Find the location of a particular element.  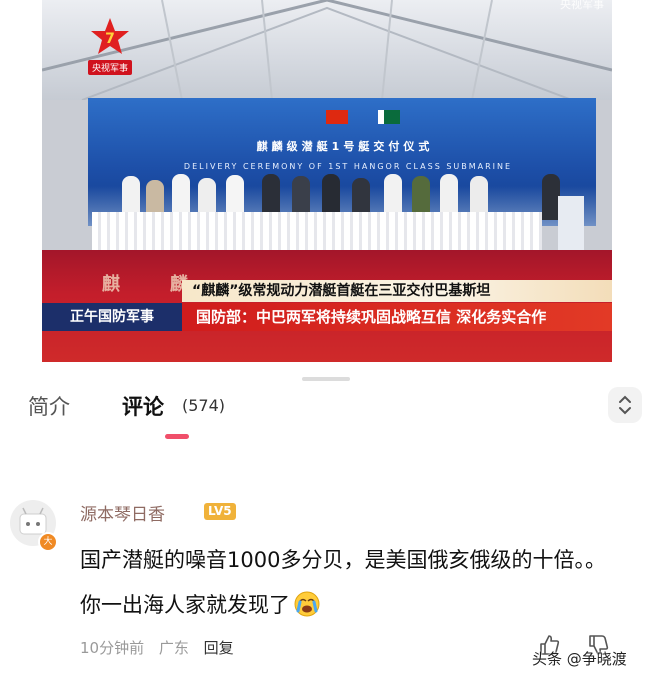

chevron-up-down-icon is located at coordinates (625, 405).